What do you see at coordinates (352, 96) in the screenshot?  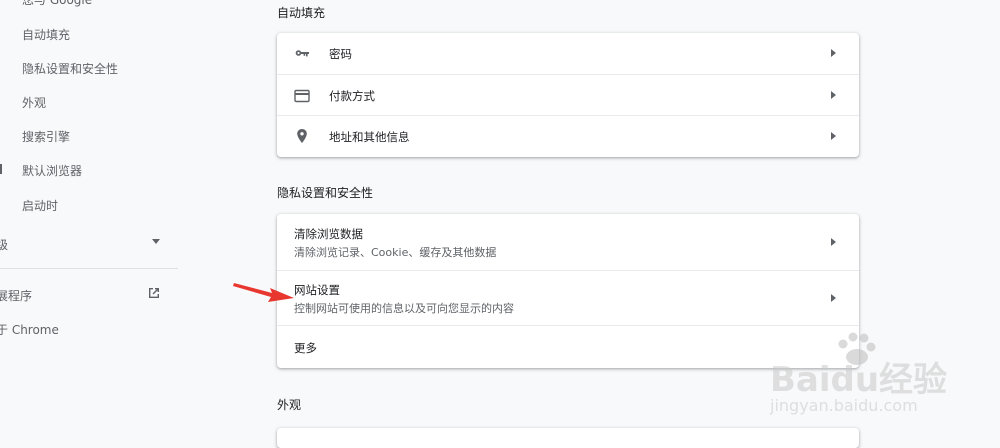 I see `row-label: 付款方式` at bounding box center [352, 96].